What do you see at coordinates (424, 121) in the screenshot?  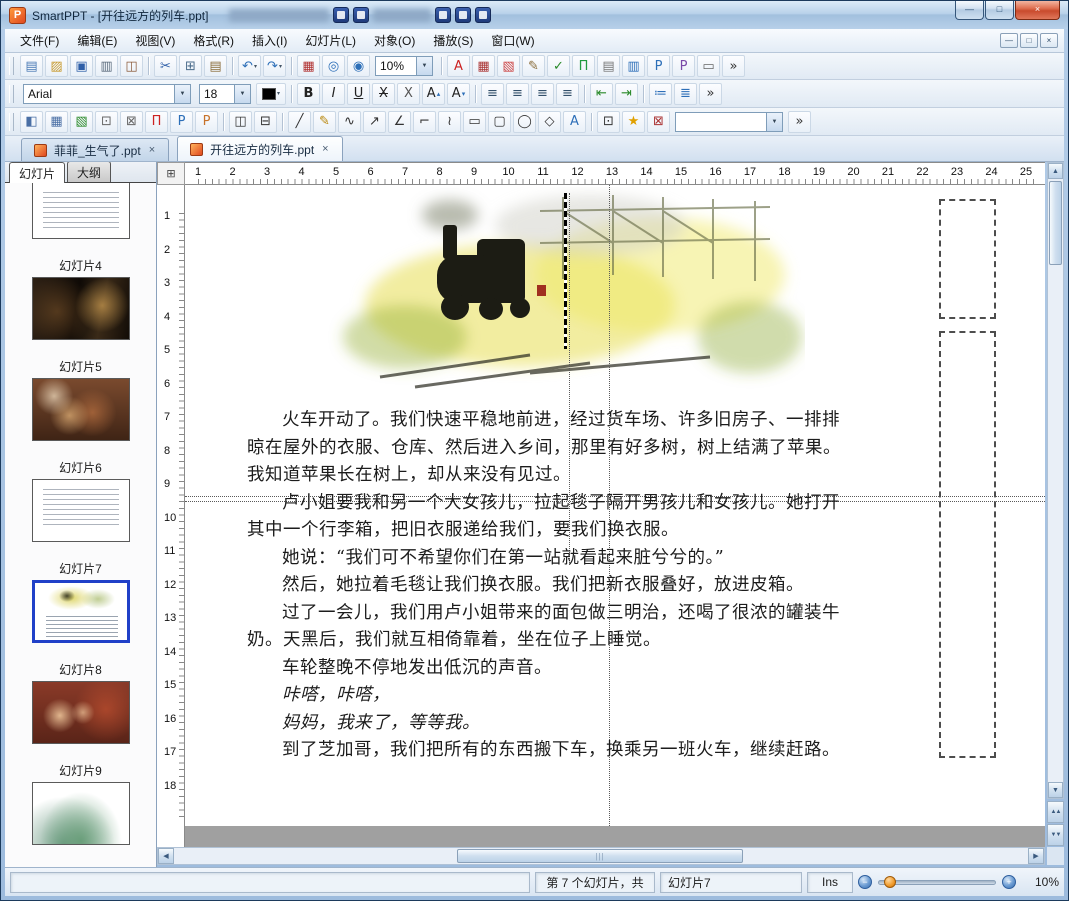 I see `connector-elbow-button: ⌐` at bounding box center [424, 121].